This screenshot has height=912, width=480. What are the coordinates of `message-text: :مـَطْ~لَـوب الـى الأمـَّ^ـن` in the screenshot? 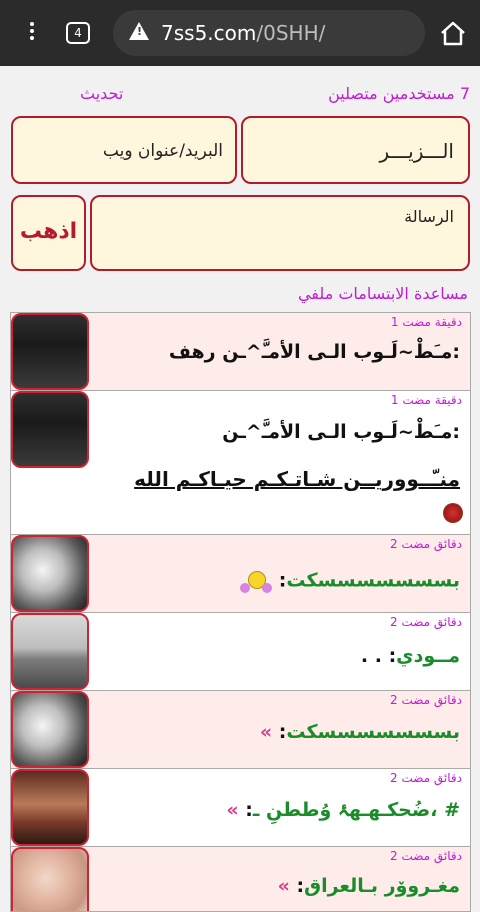 It's located at (341, 432).